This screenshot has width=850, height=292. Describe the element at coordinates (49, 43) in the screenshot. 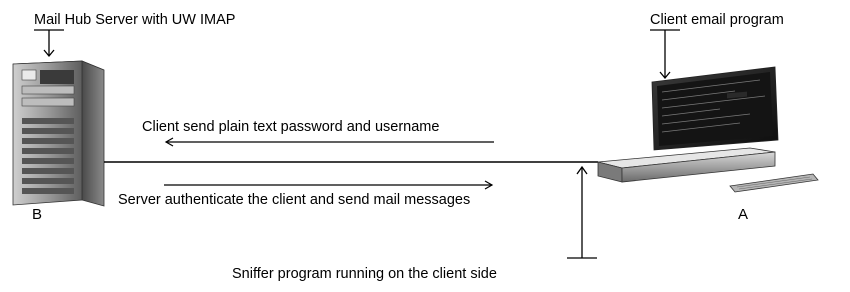

I see `server-pointer` at that location.